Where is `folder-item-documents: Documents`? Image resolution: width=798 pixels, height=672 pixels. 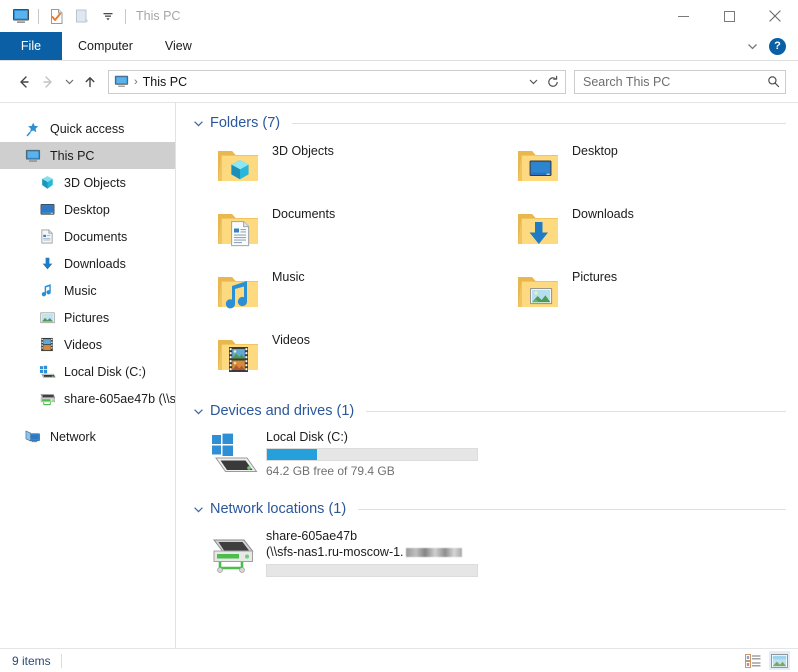
folder-item-documents: Documents is located at coordinates (342, 233).